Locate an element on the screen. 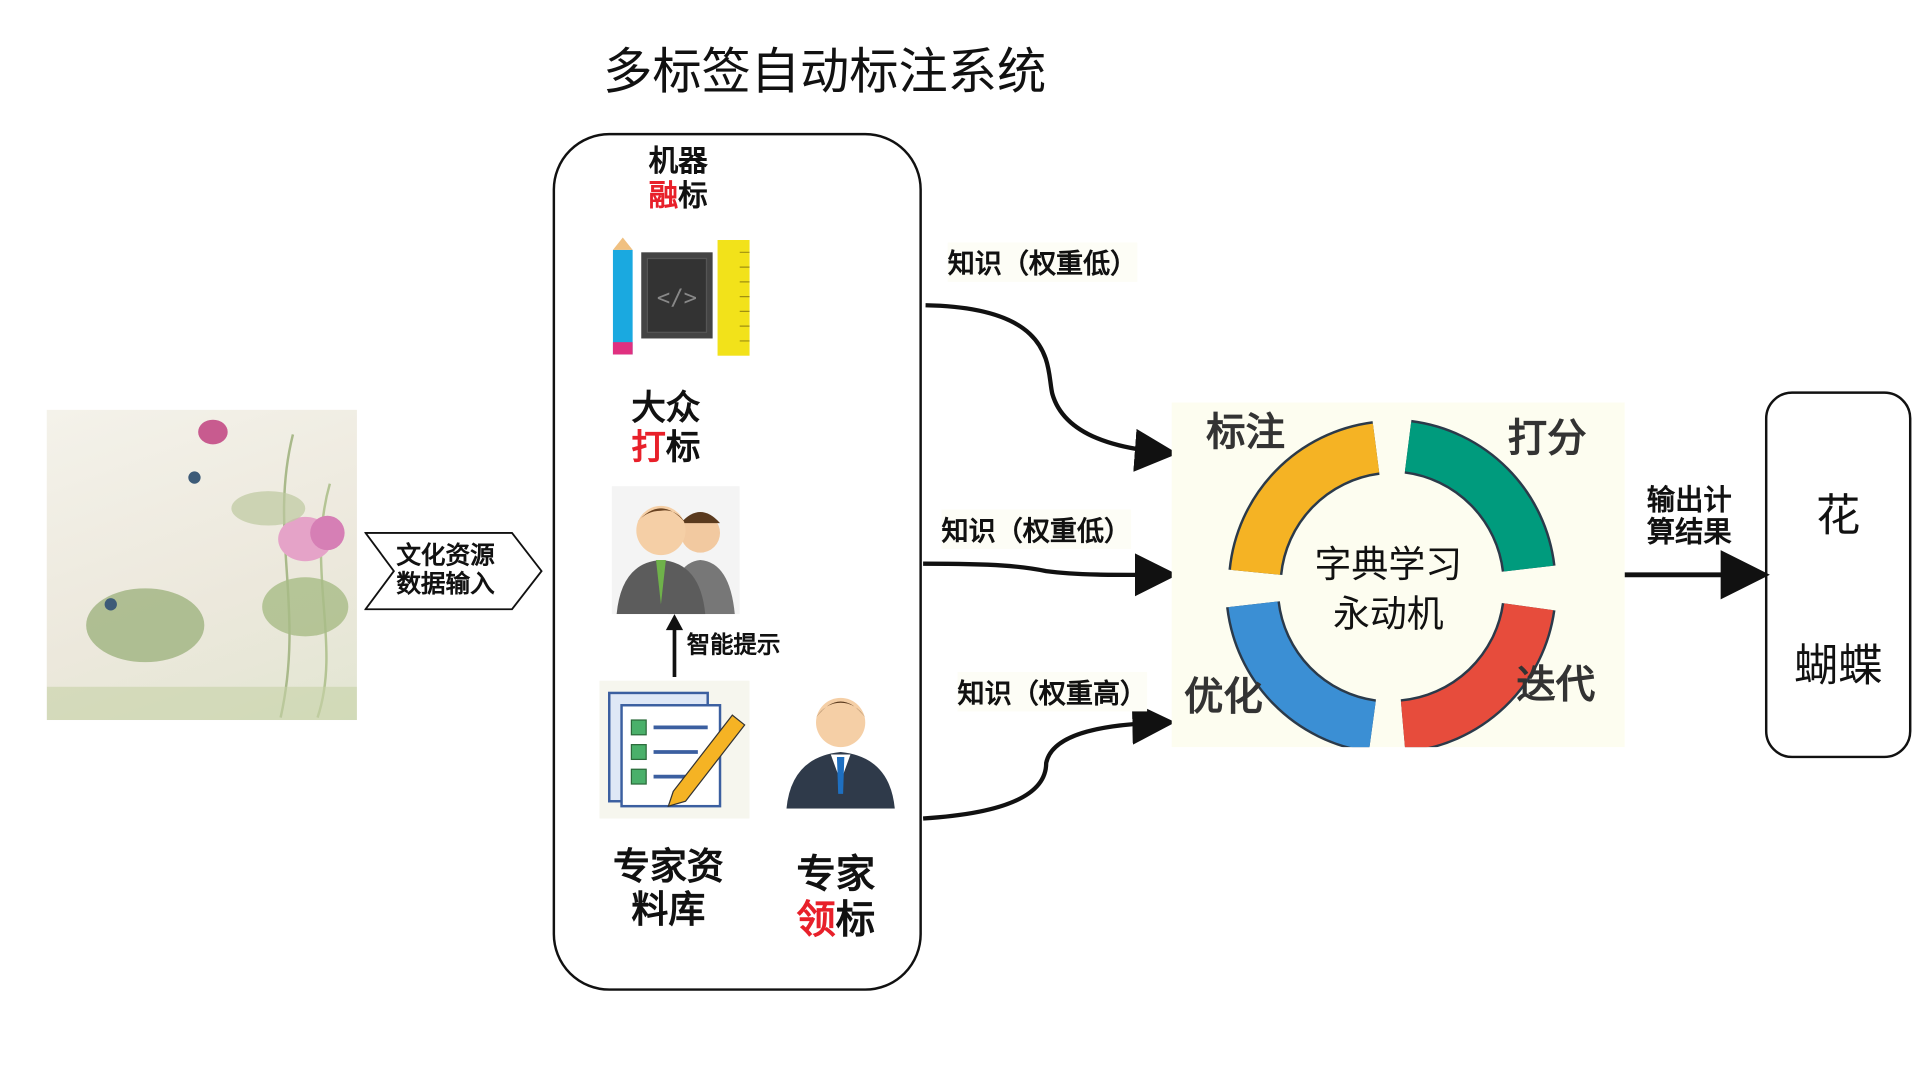  cycle-center-label: 字典学习 永动机 is located at coordinates (1388, 591).